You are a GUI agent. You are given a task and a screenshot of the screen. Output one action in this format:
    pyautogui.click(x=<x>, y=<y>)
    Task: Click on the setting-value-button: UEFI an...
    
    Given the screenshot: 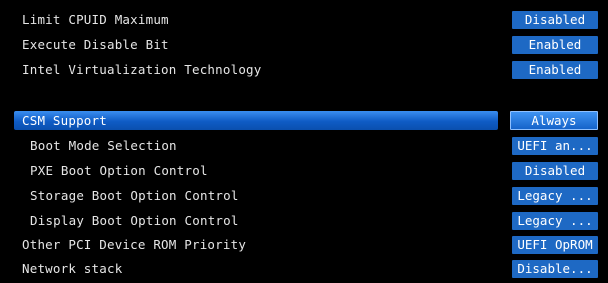 What is the action you would take?
    pyautogui.click(x=555, y=146)
    